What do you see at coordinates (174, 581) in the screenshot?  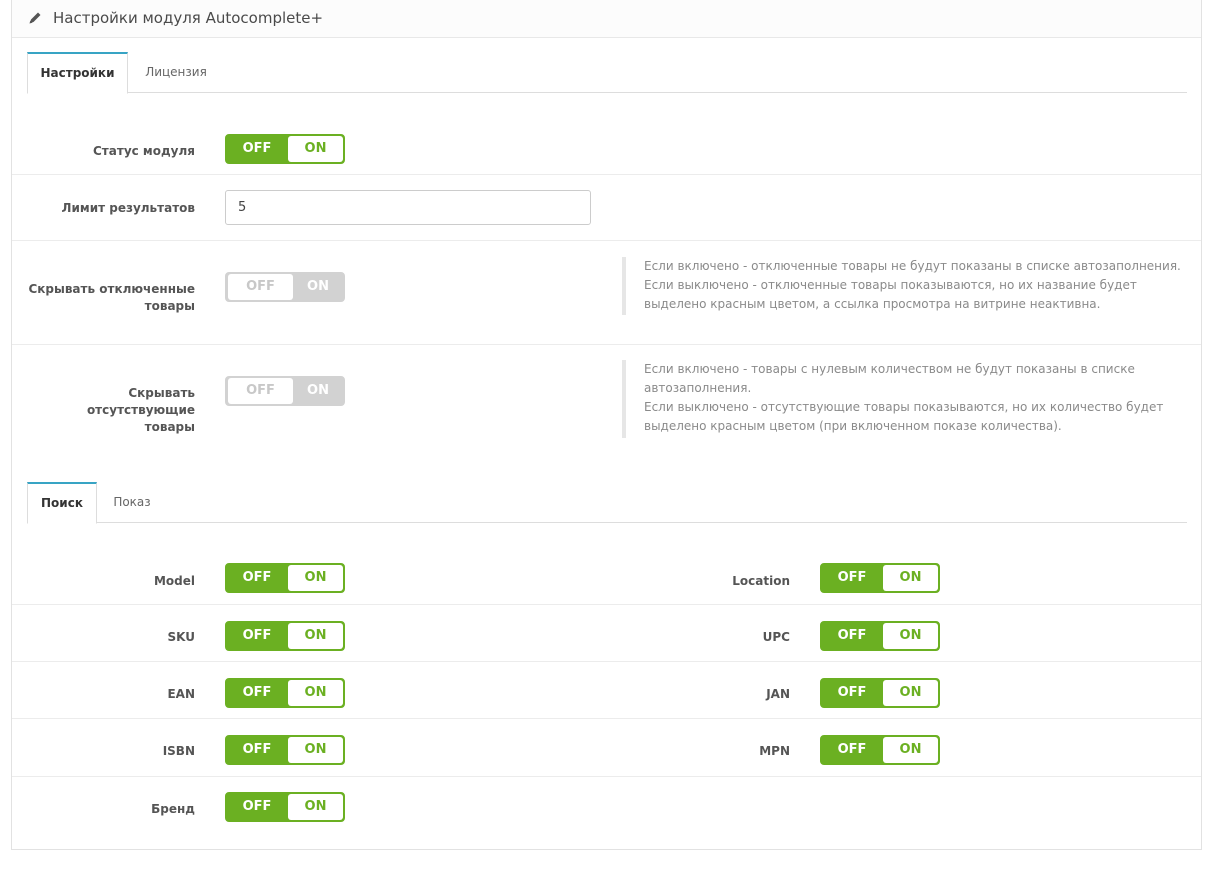 I see `model-label: Model` at bounding box center [174, 581].